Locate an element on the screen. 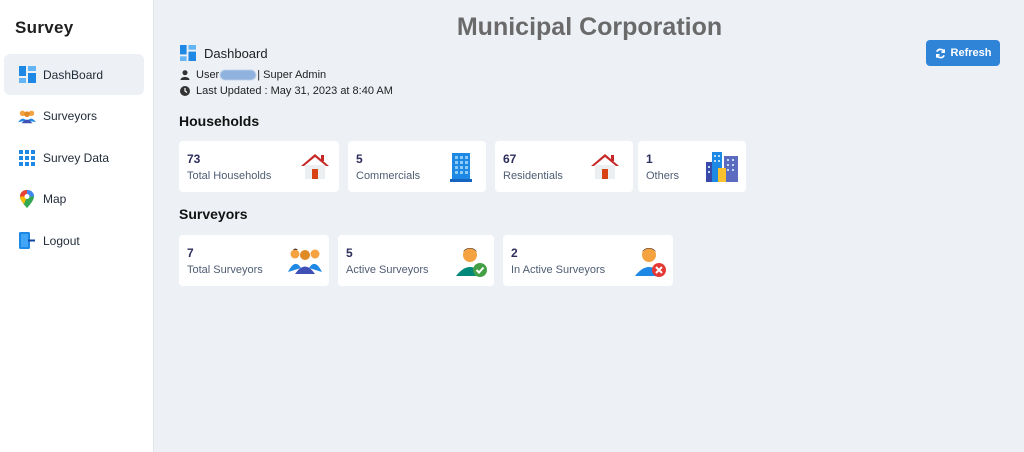 Image resolution: width=1024 pixels, height=452 pixels. dashboard-breadcrumb: Dashboard is located at coordinates (224, 53).